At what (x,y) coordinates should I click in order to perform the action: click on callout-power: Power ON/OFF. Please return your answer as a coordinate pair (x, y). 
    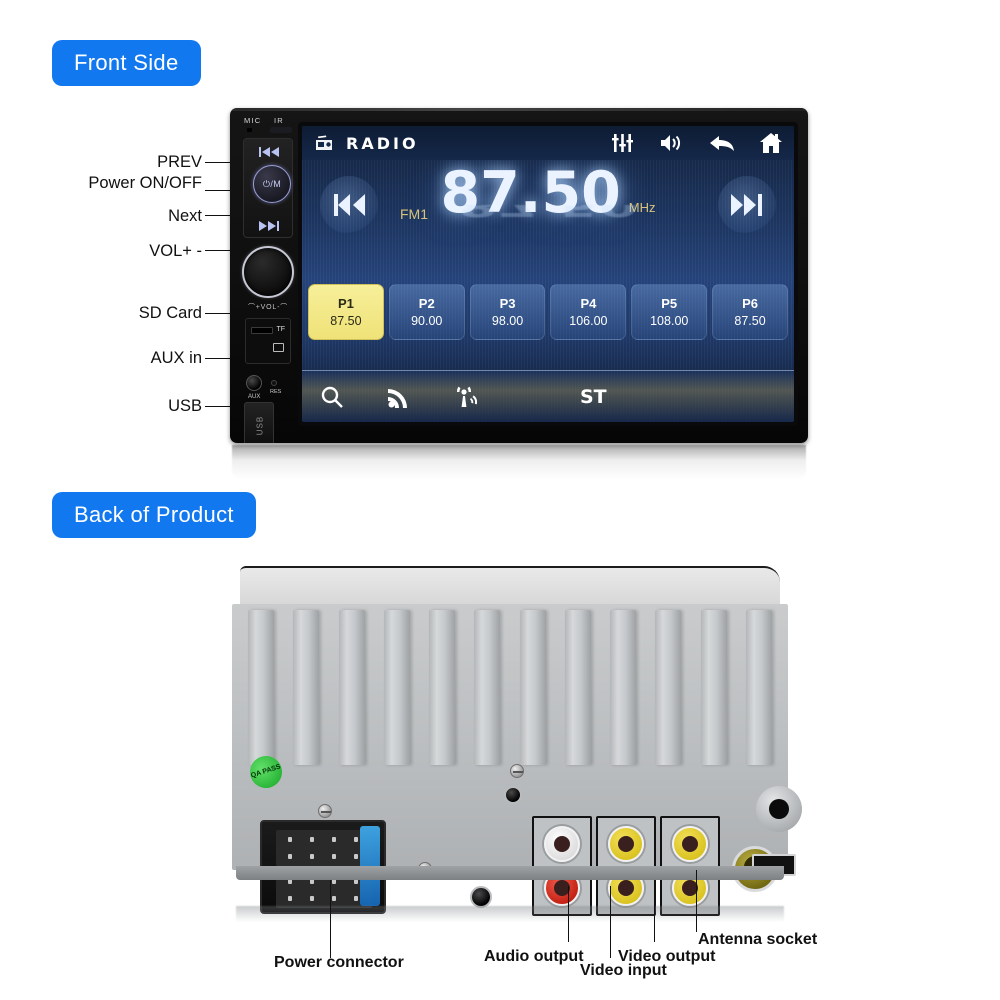
    Looking at the image, I should click on (145, 183).